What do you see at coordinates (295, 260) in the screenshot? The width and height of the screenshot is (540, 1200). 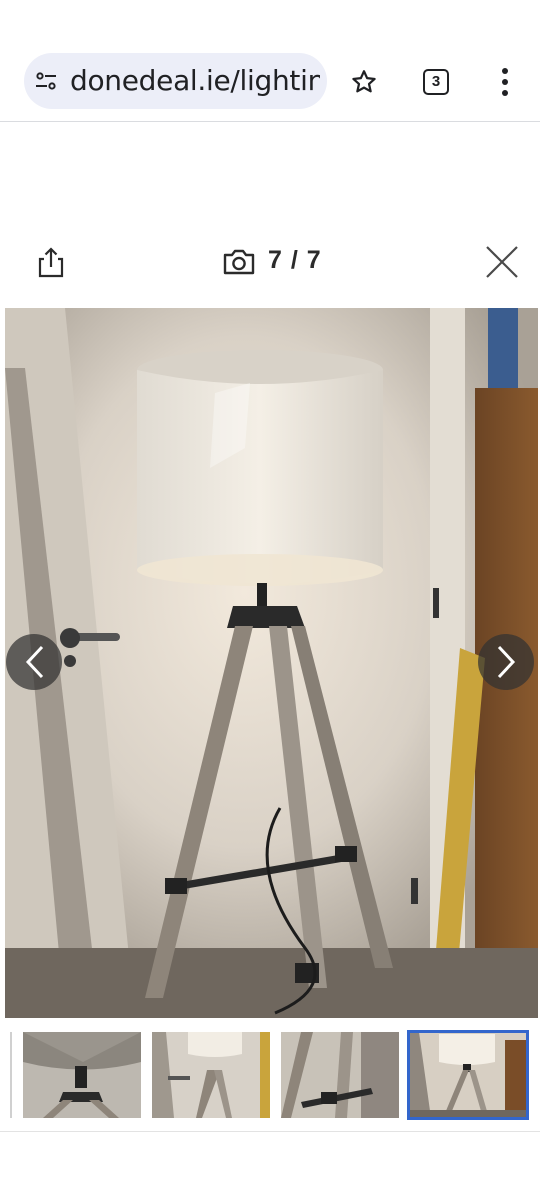 I see `image-counter: 7 / 7` at bounding box center [295, 260].